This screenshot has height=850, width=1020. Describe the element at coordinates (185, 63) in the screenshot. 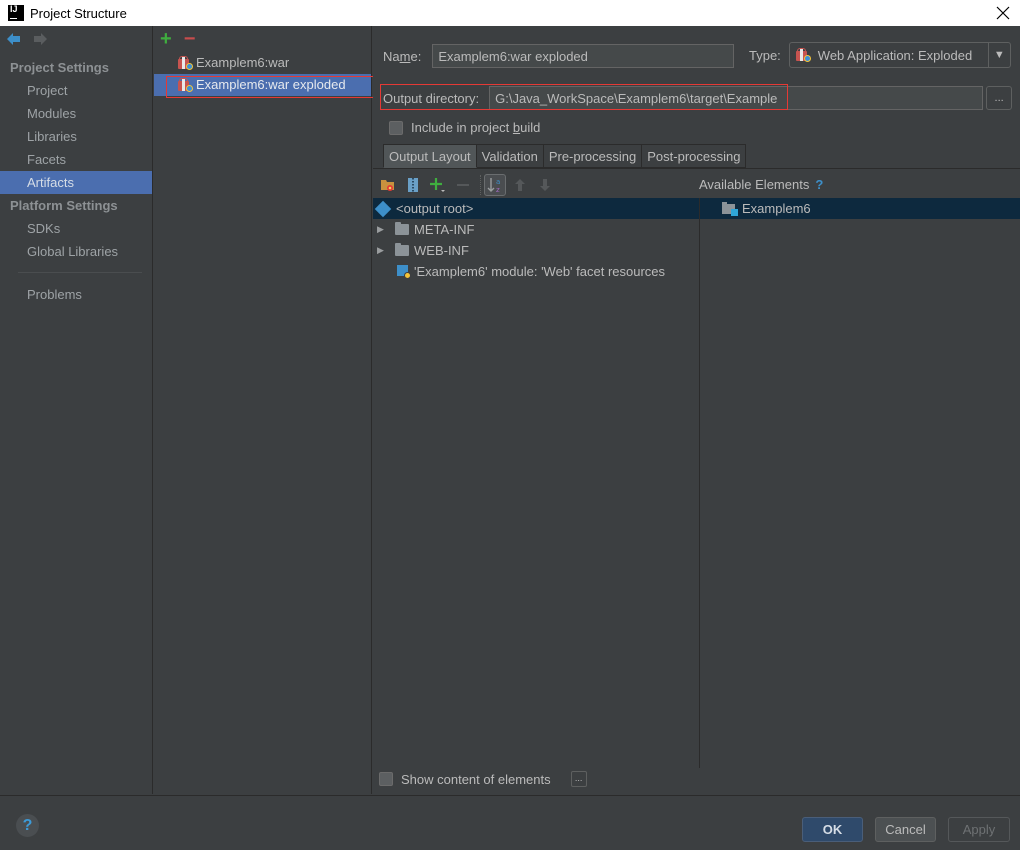

I see `war-artifact-icon` at that location.